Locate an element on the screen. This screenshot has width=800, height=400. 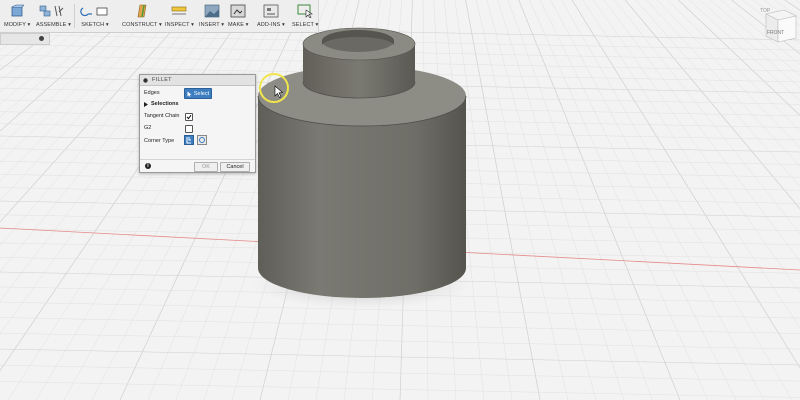
select-icon is located at coordinates (305, 11).